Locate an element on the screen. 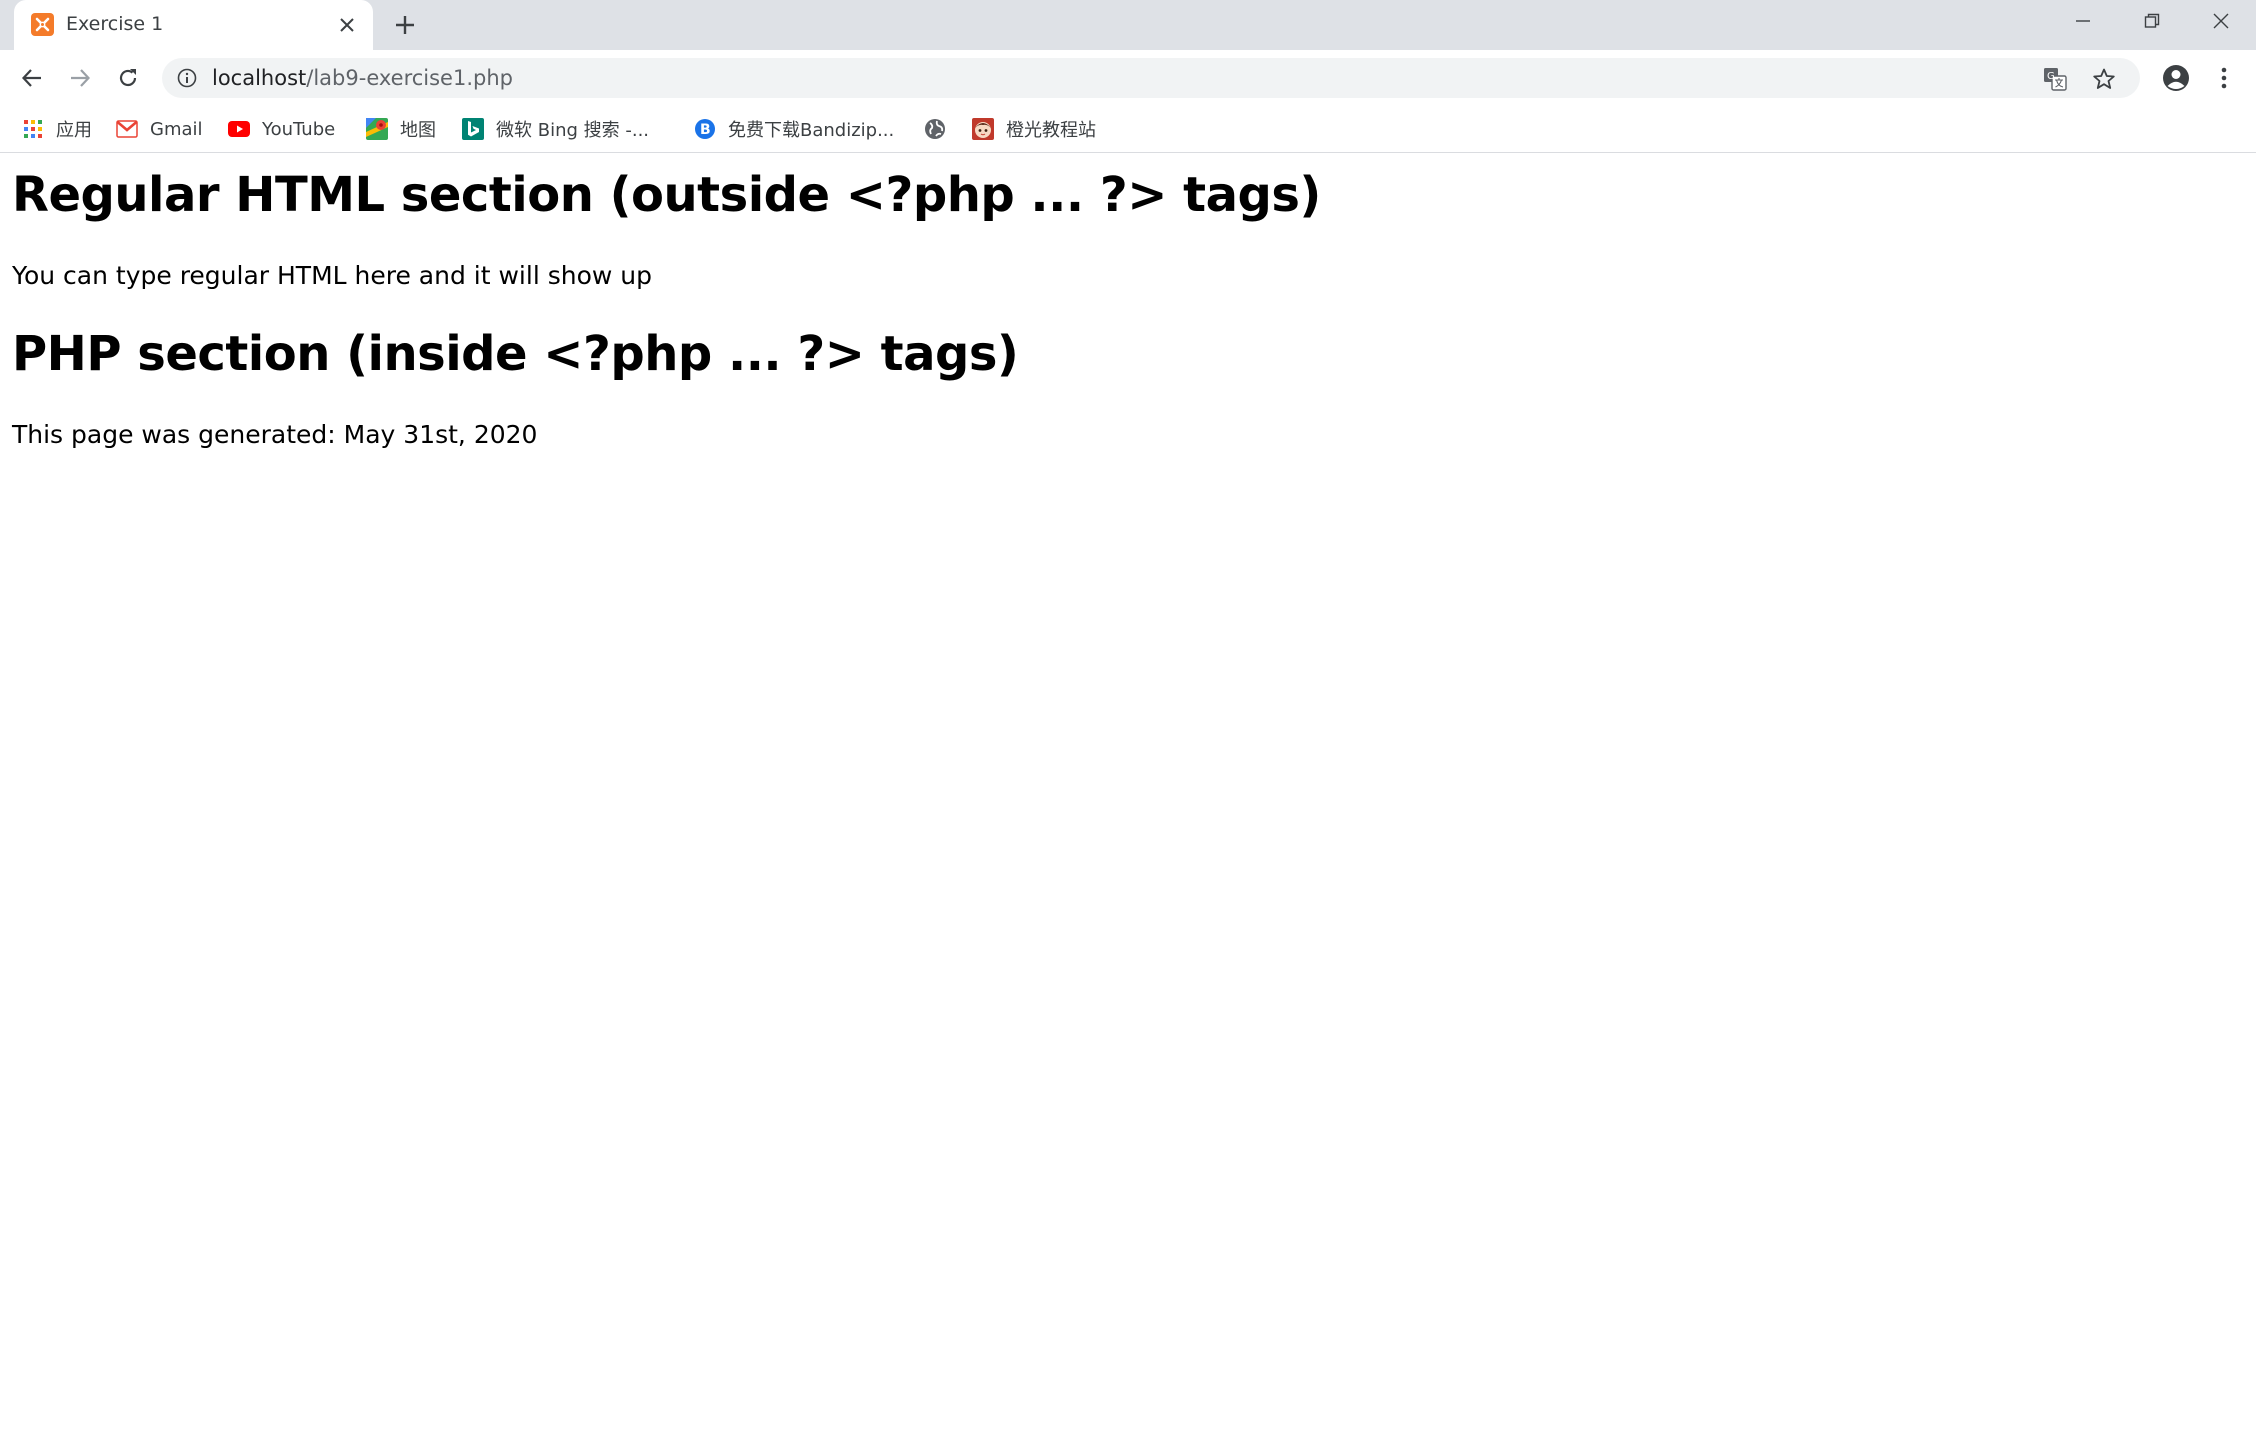 This screenshot has width=2256, height=1444. arrow-left-icon is located at coordinates (31, 78).